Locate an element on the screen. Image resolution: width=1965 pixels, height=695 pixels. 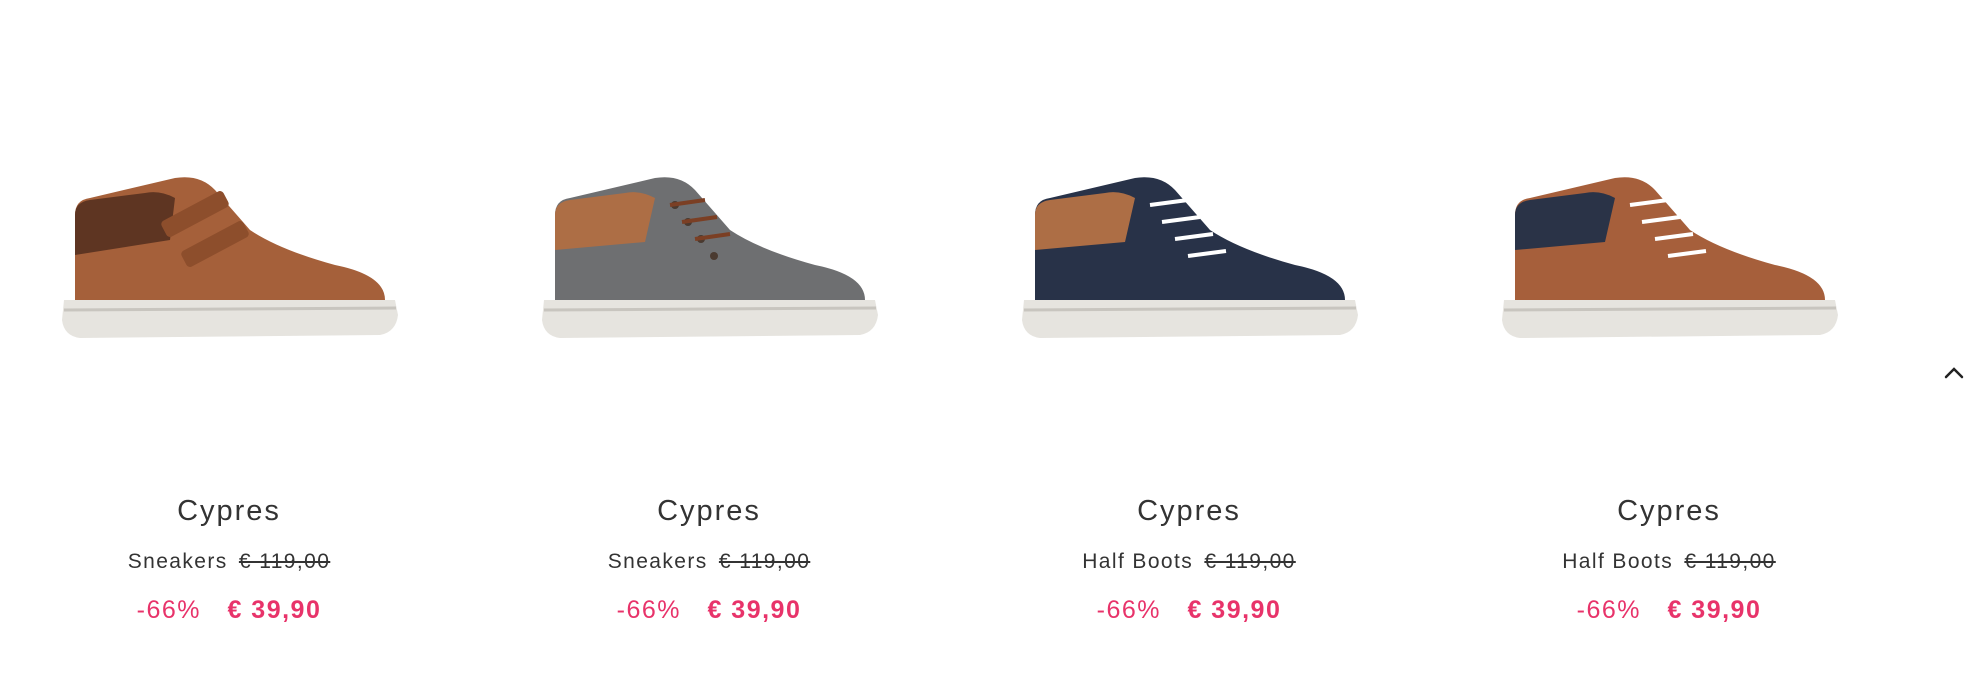
scroll-top-button is located at coordinates (1954, 373).